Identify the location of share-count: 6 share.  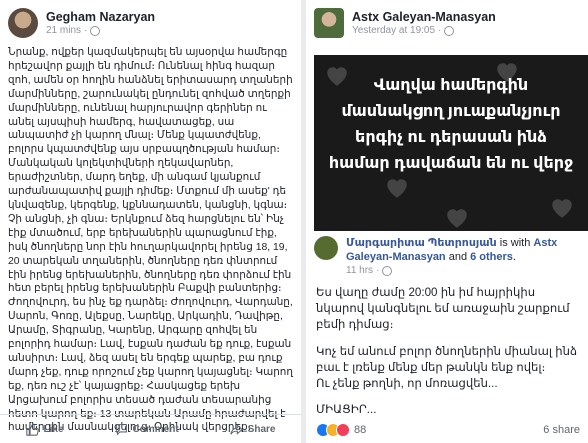
(561, 430).